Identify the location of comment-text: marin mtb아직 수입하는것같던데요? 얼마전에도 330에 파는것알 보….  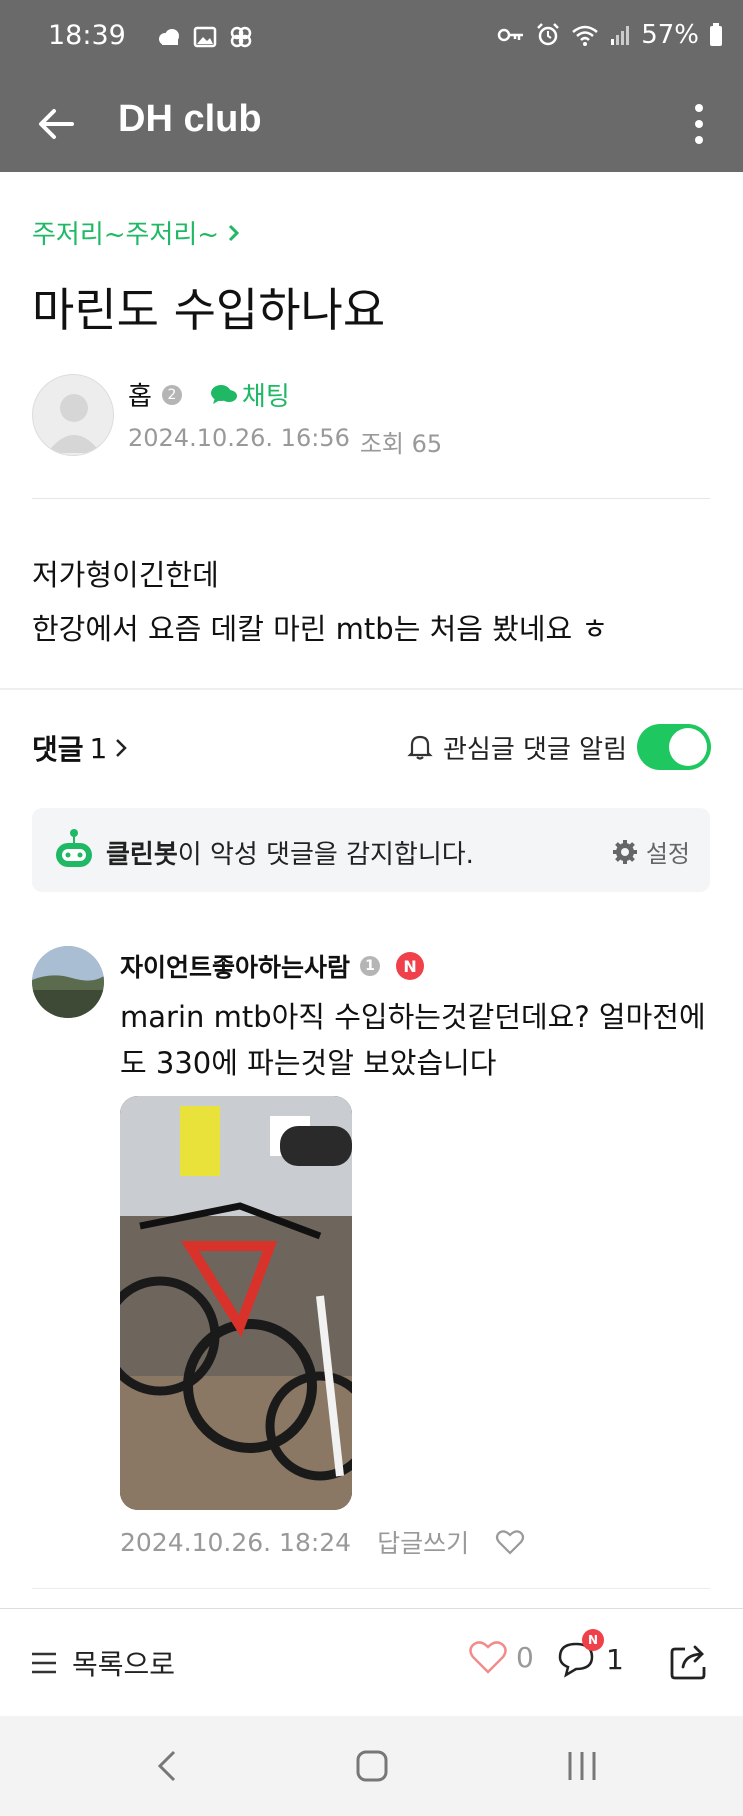
(413, 1040).